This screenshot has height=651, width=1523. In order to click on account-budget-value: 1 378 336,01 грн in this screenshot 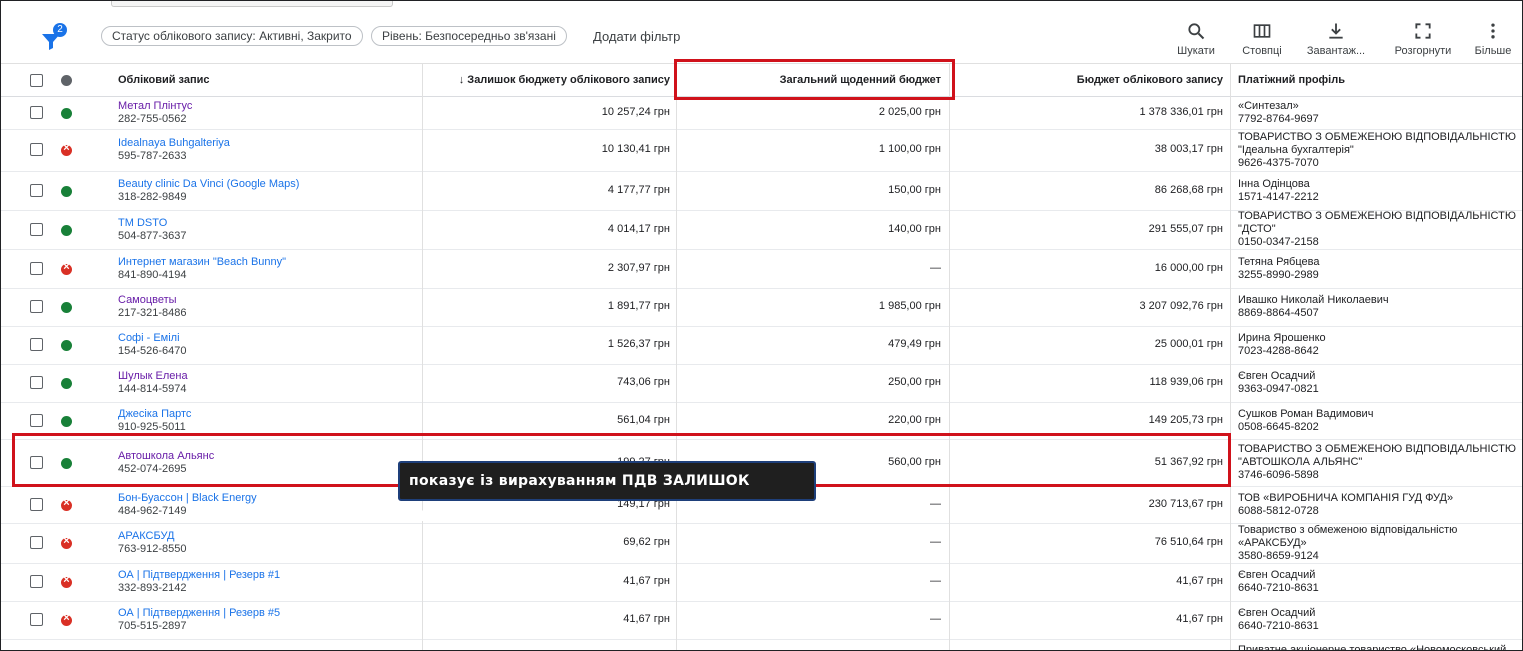, I will do `click(1181, 111)`.